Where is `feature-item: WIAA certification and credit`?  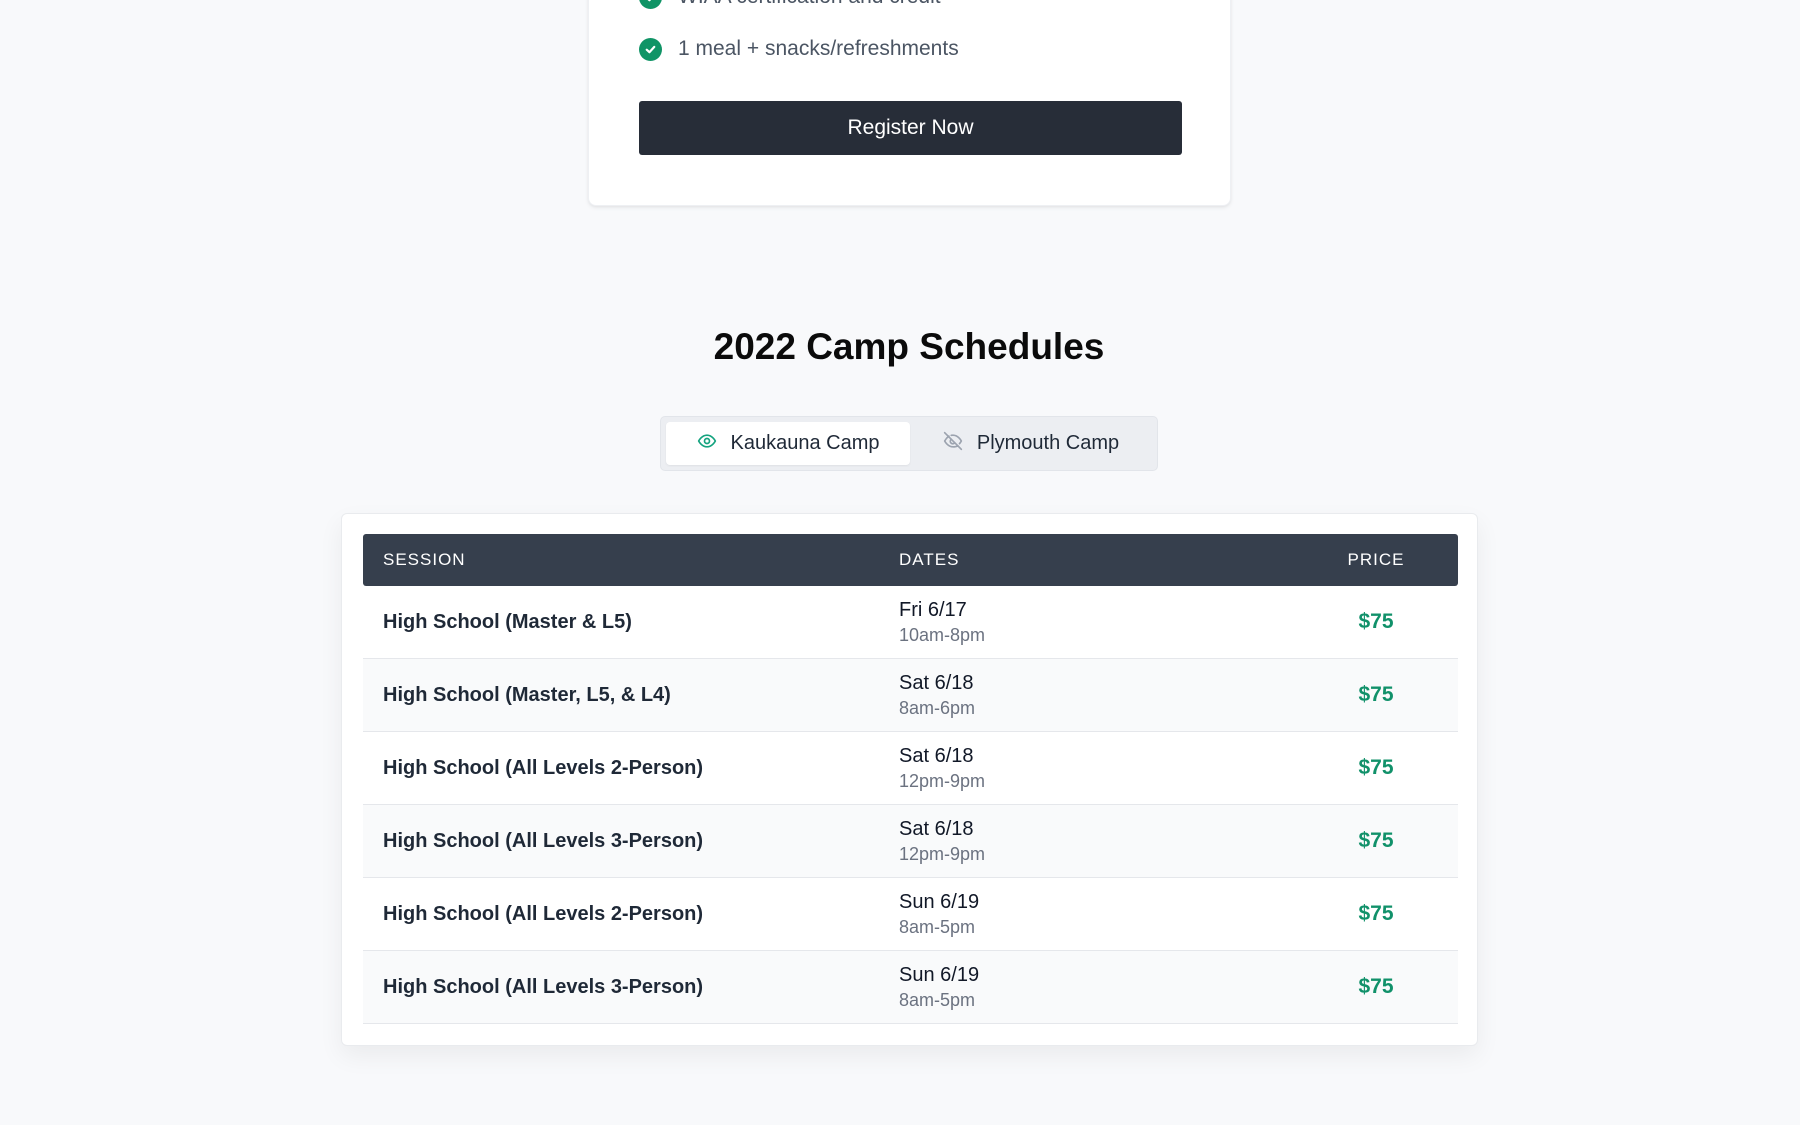 feature-item: WIAA certification and credit is located at coordinates (790, 4).